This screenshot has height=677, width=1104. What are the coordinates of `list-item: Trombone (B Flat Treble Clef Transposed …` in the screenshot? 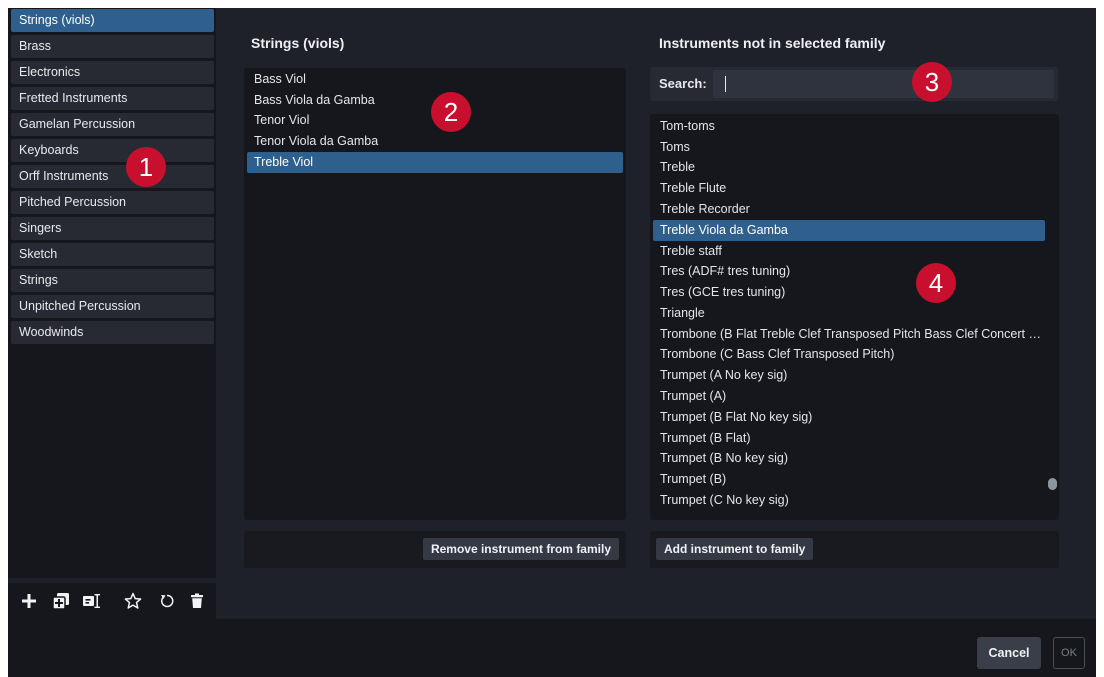 It's located at (849, 334).